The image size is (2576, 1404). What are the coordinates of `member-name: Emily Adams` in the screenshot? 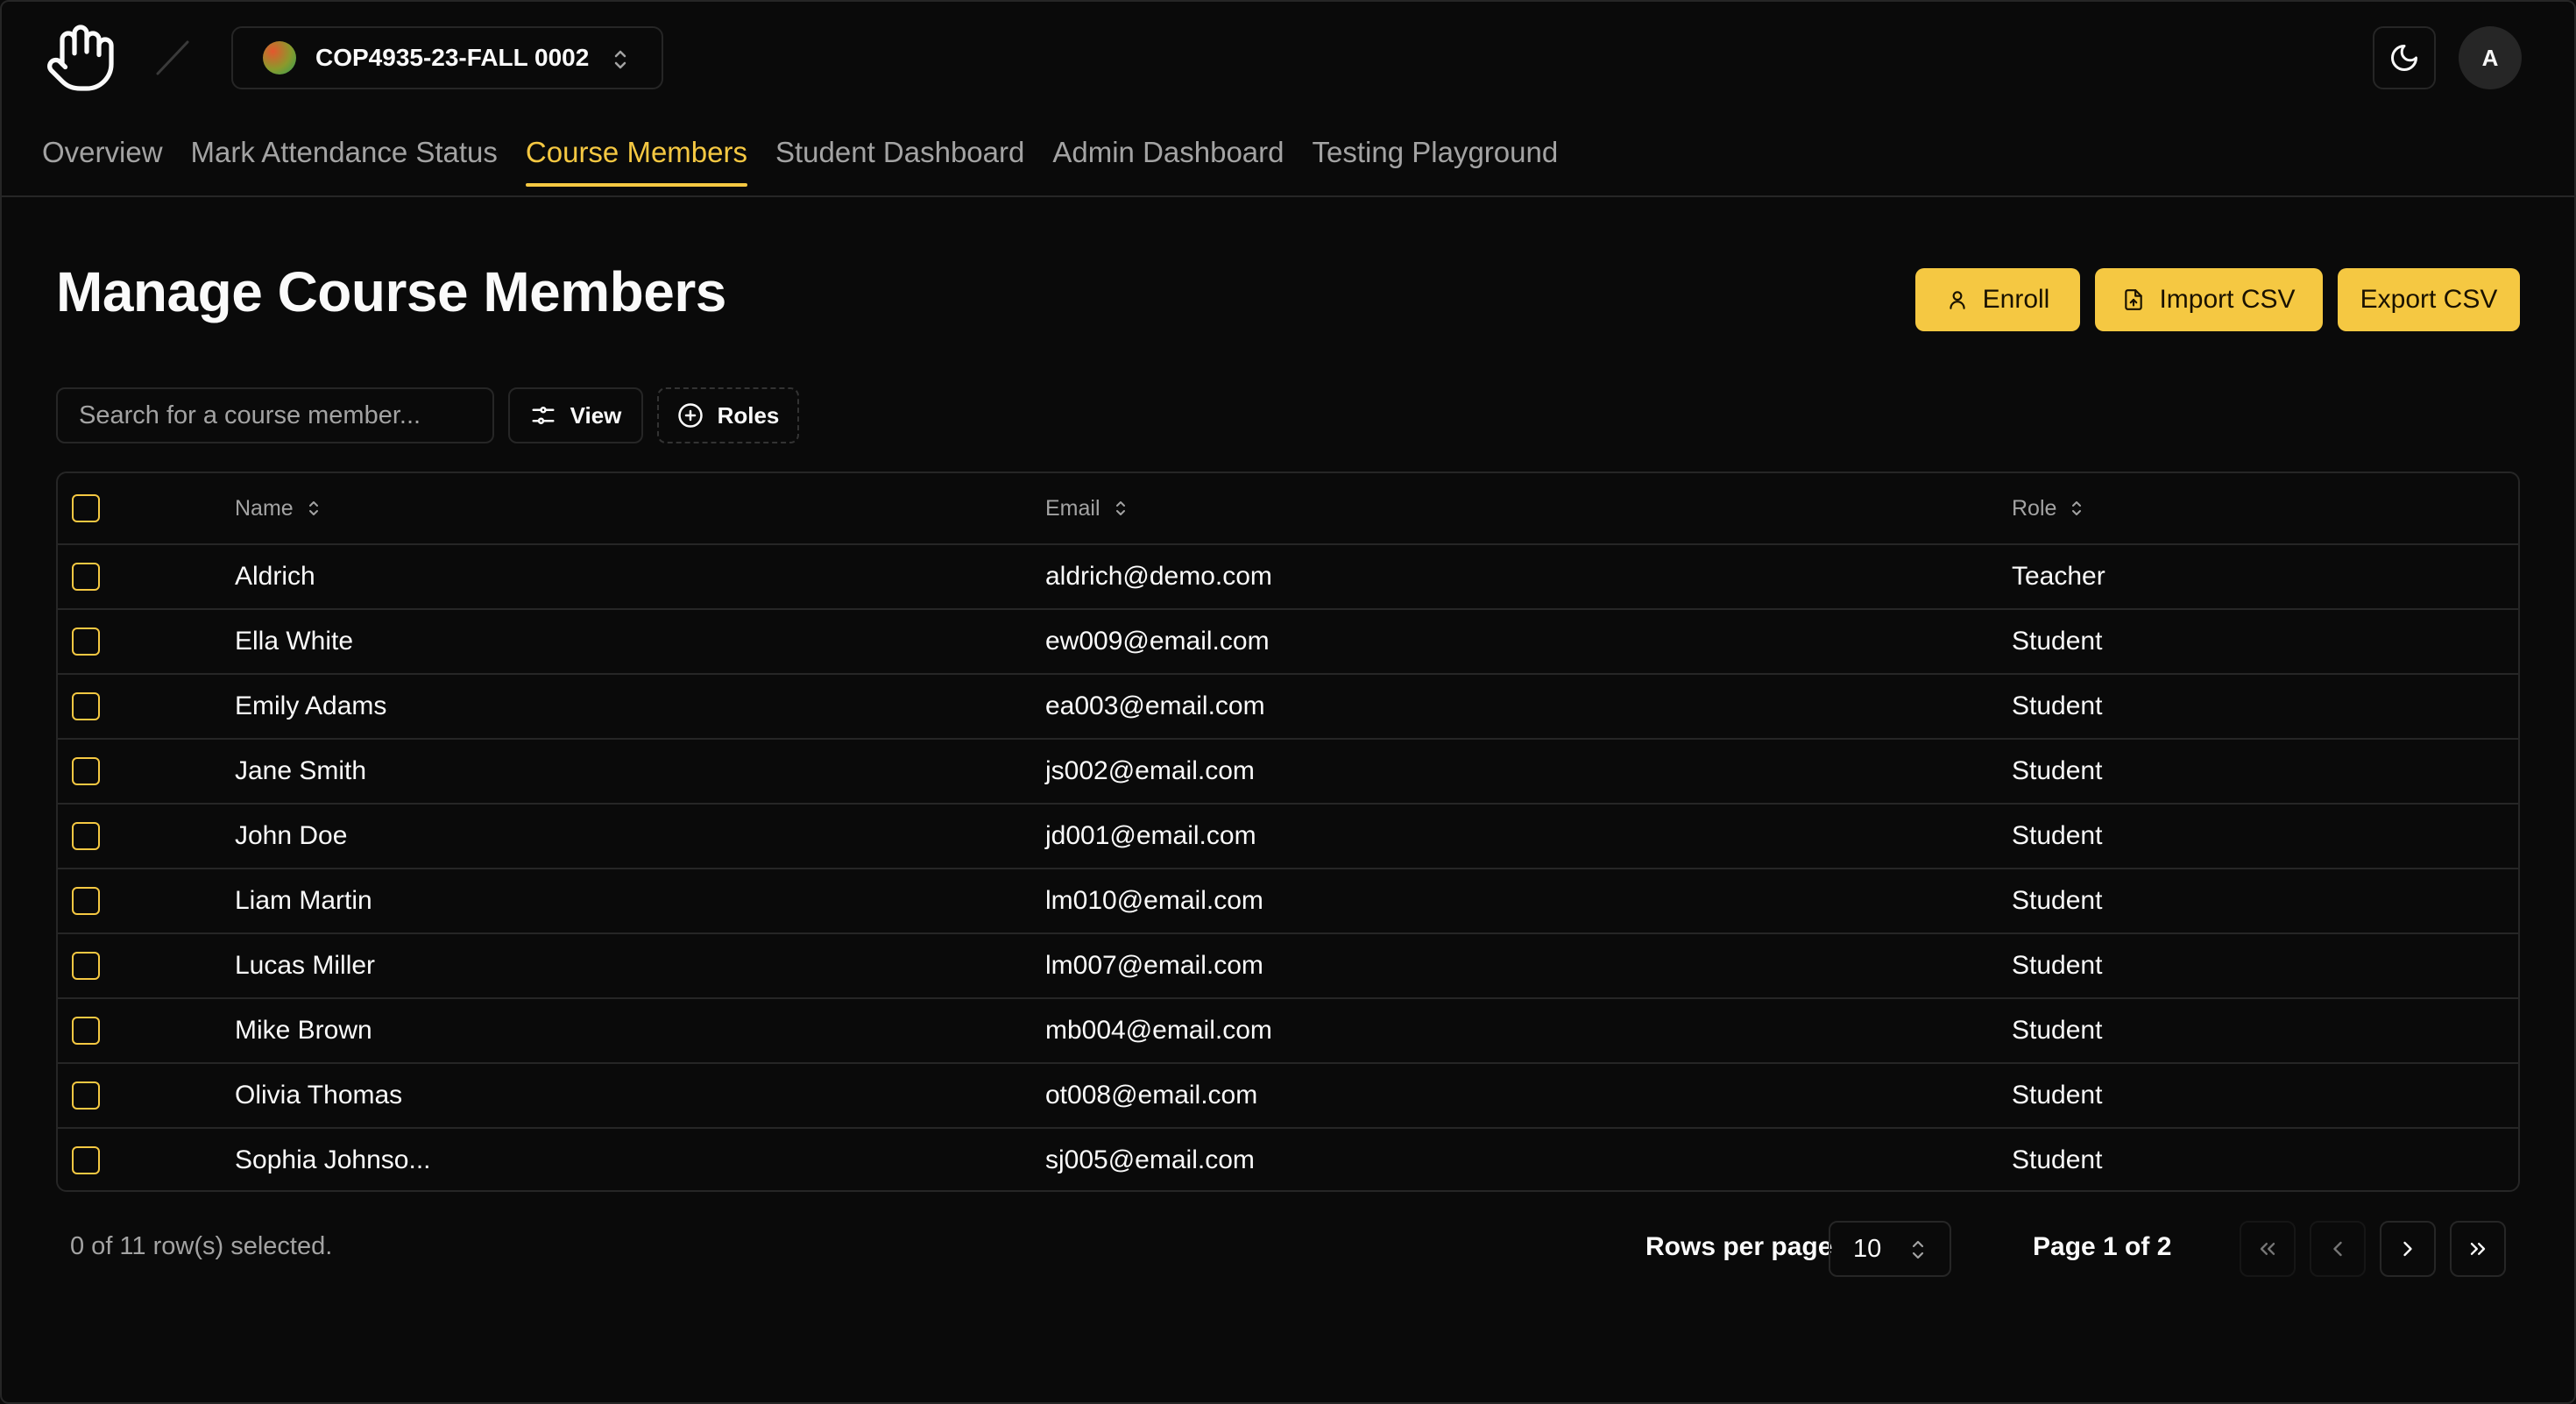 It's located at (311, 705).